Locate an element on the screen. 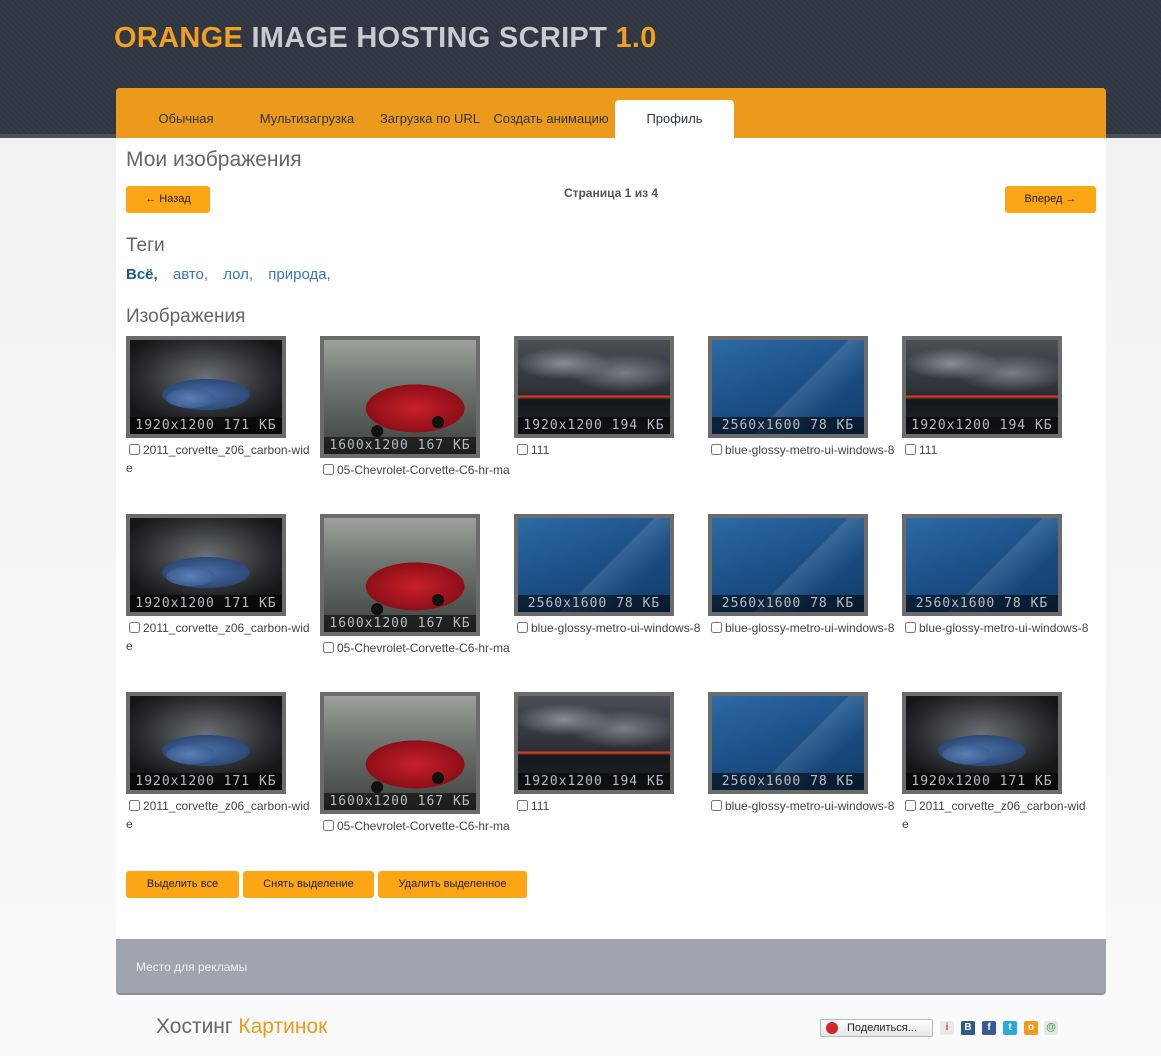  page-indicator: Страница 1 из 4 is located at coordinates (611, 193).